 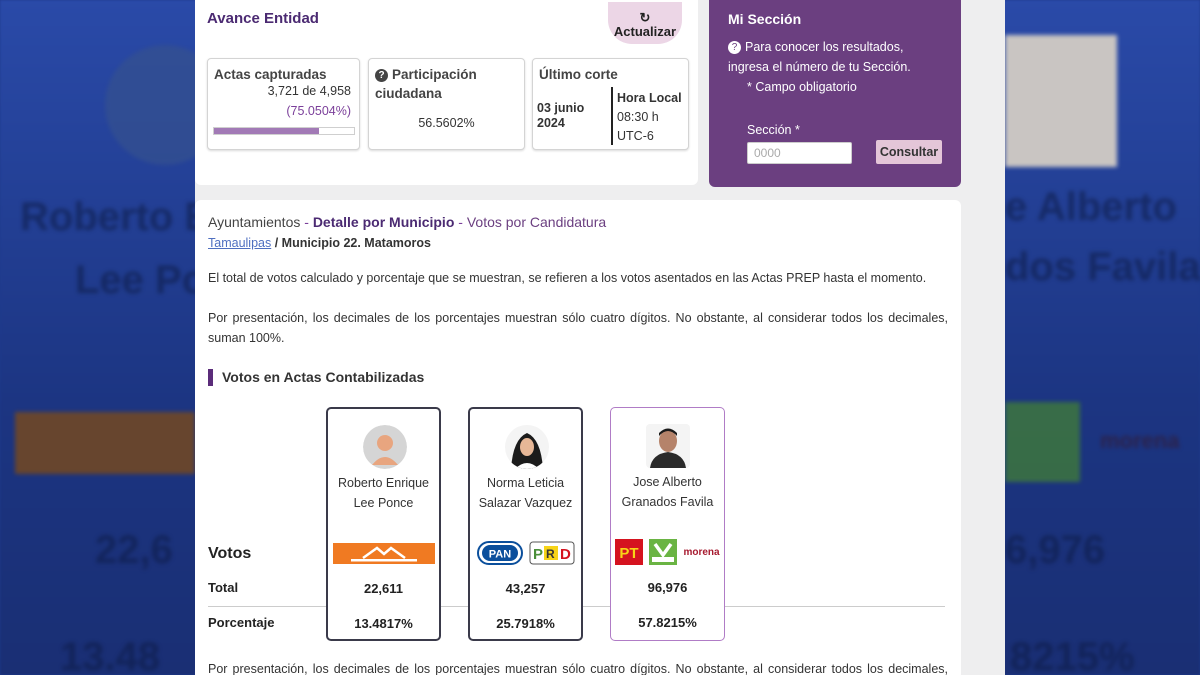 I want to click on corte-time-block: Hora Local 08:30 h UTC-6, so click(x=649, y=117).